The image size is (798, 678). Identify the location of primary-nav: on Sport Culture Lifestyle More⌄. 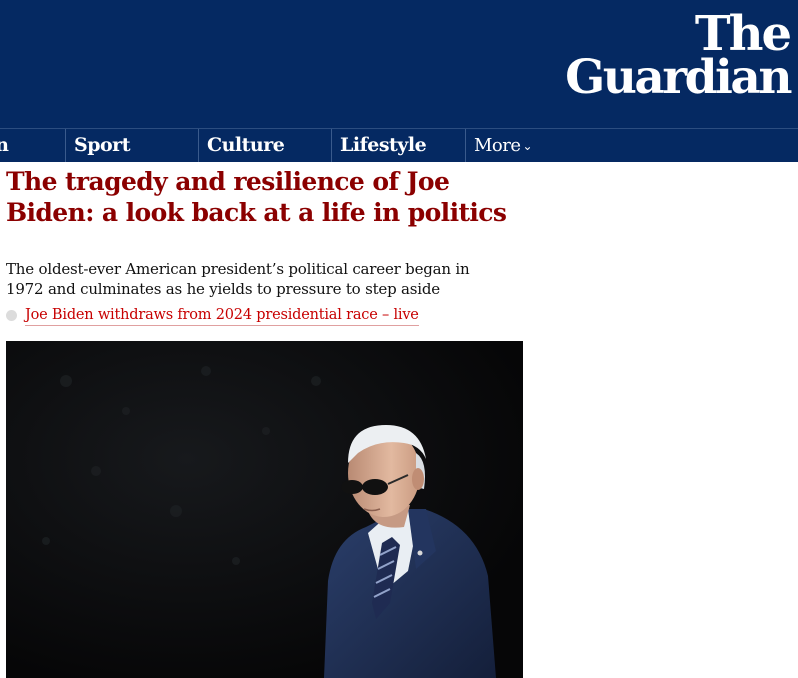
(399, 145).